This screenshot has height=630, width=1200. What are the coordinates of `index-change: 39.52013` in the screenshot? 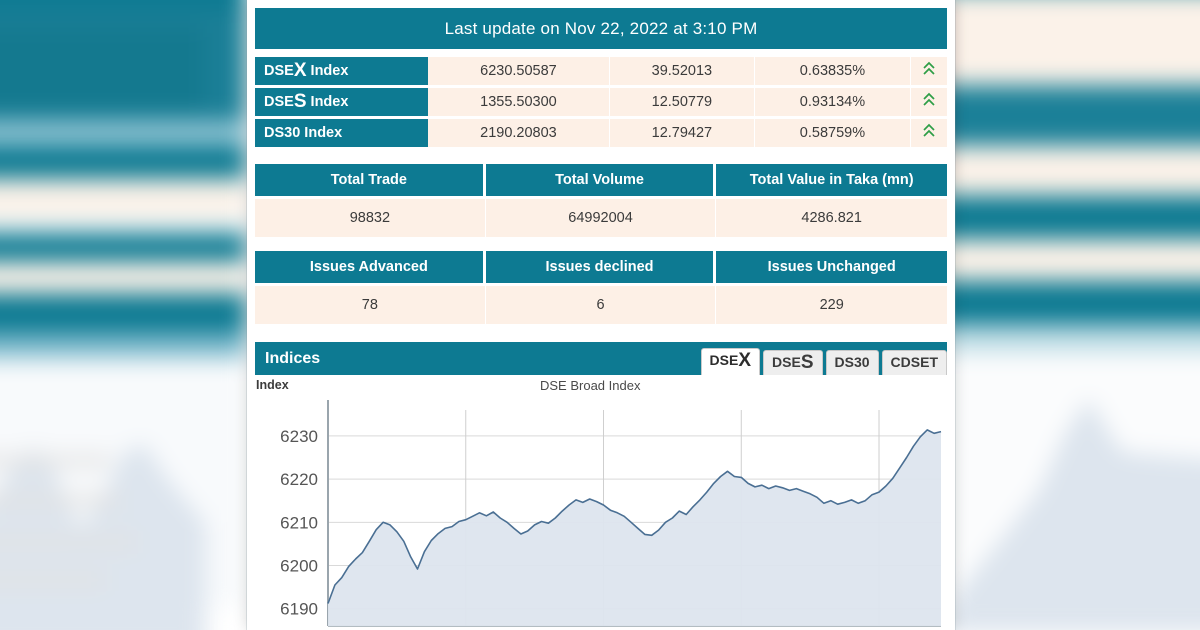 It's located at (682, 72).